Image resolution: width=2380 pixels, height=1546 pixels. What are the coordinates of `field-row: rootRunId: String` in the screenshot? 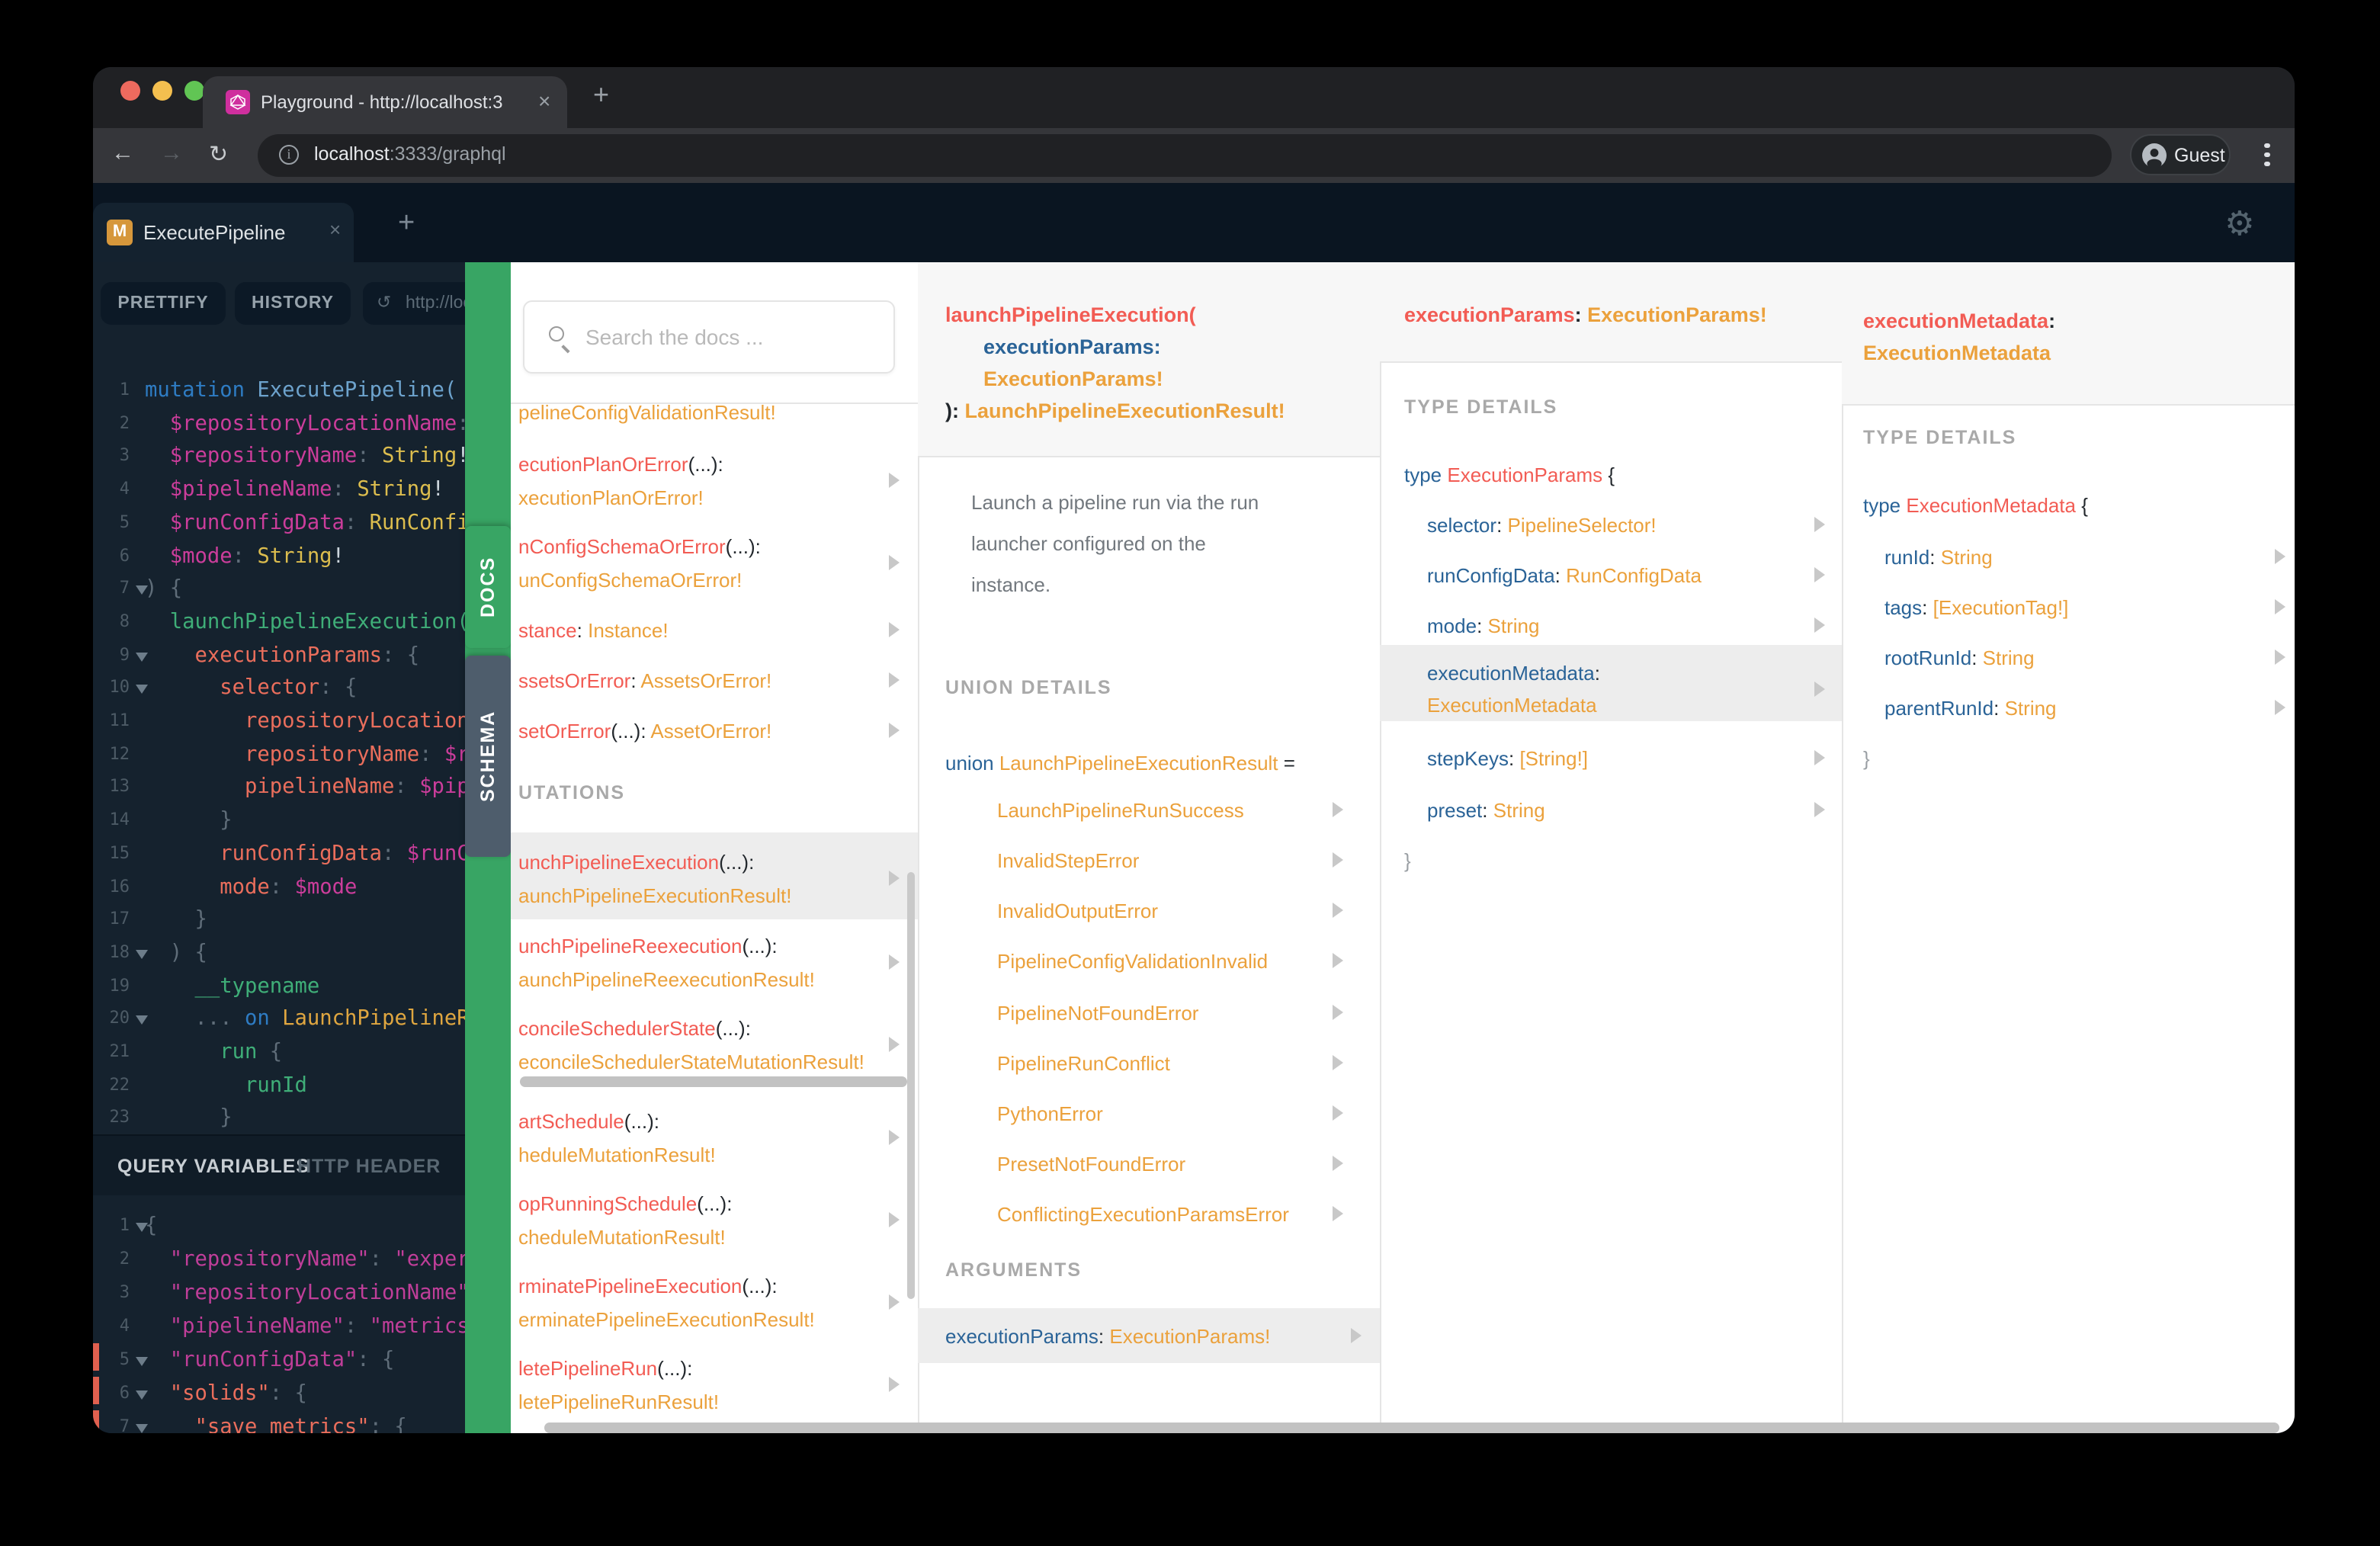 It's located at (1959, 658).